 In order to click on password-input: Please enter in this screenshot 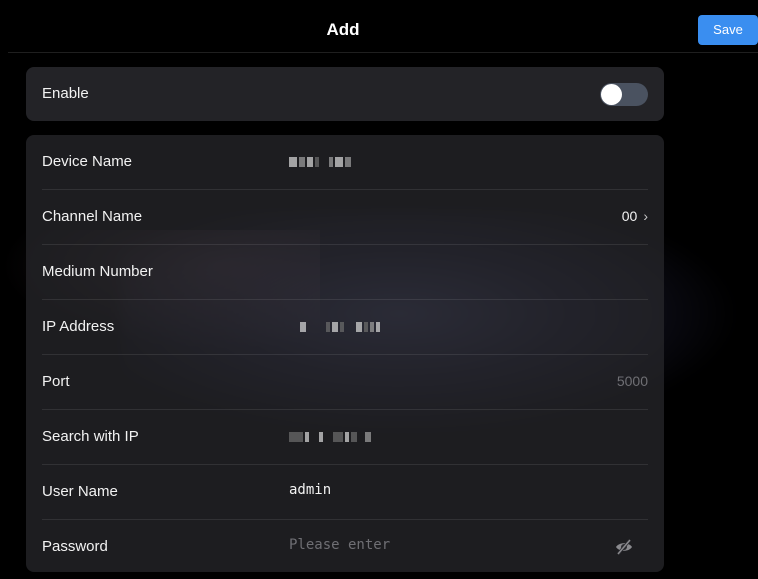, I will do `click(339, 545)`.